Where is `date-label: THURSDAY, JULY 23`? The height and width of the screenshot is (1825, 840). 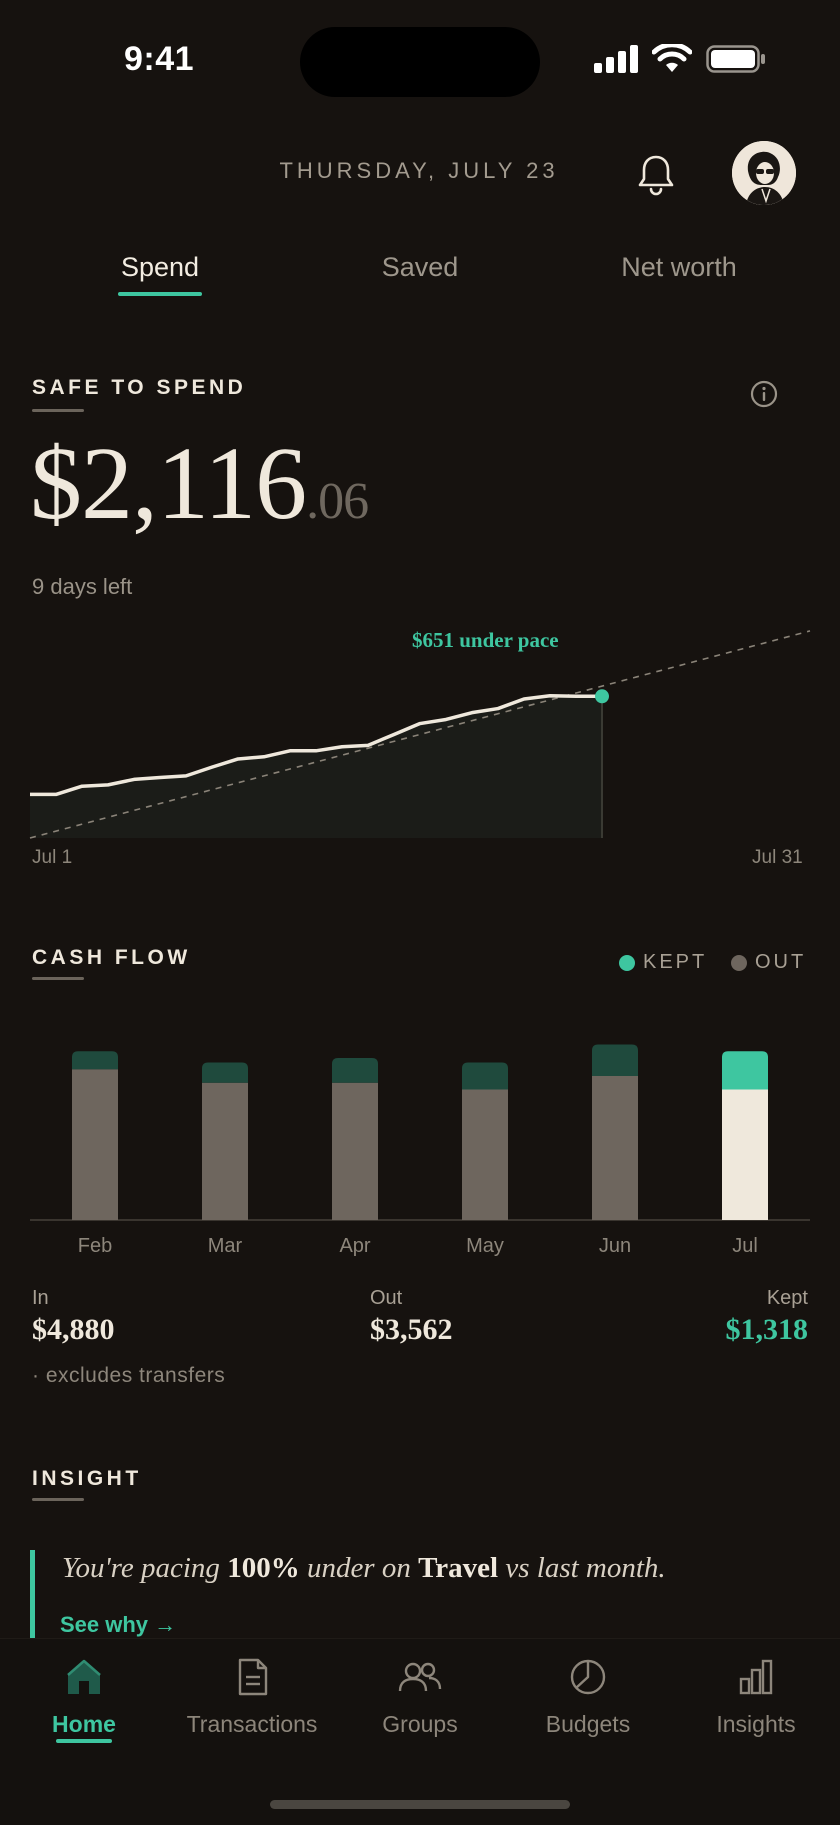
date-label: THURSDAY, JULY 23 is located at coordinates (419, 170).